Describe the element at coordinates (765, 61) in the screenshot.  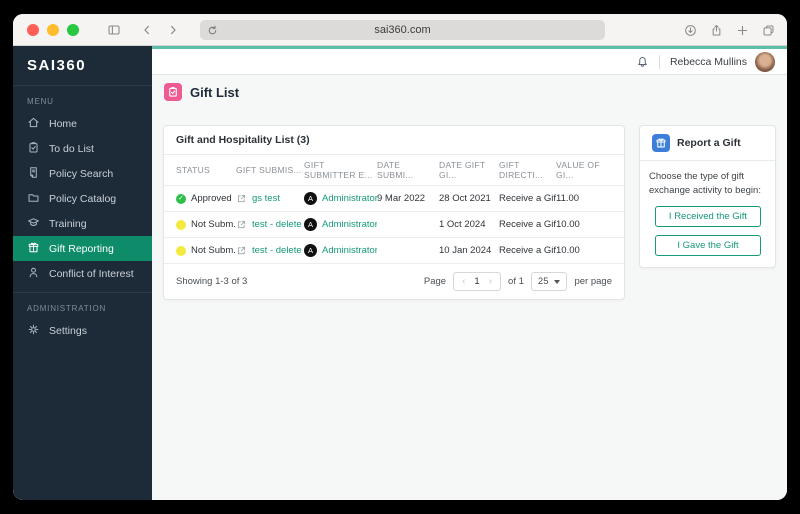
I see `user-avatar` at that location.